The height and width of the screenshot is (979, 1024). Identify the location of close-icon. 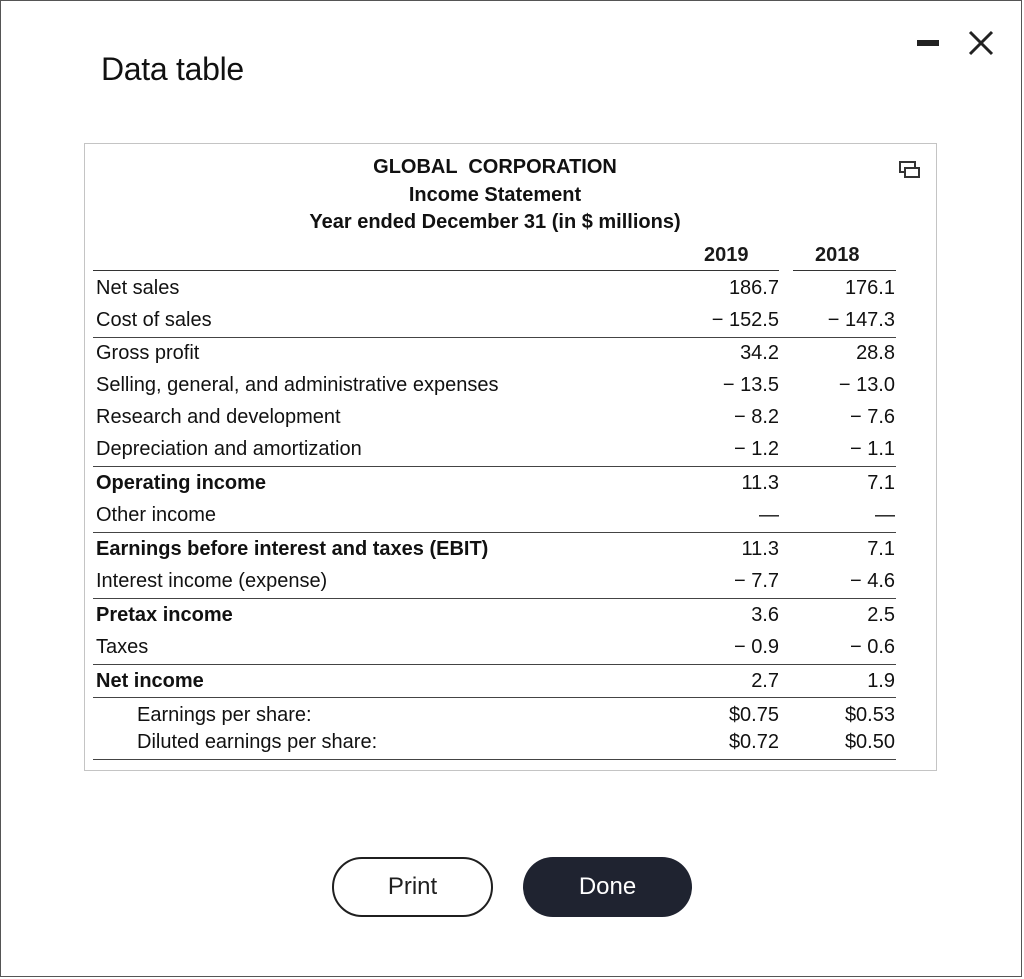
(981, 43).